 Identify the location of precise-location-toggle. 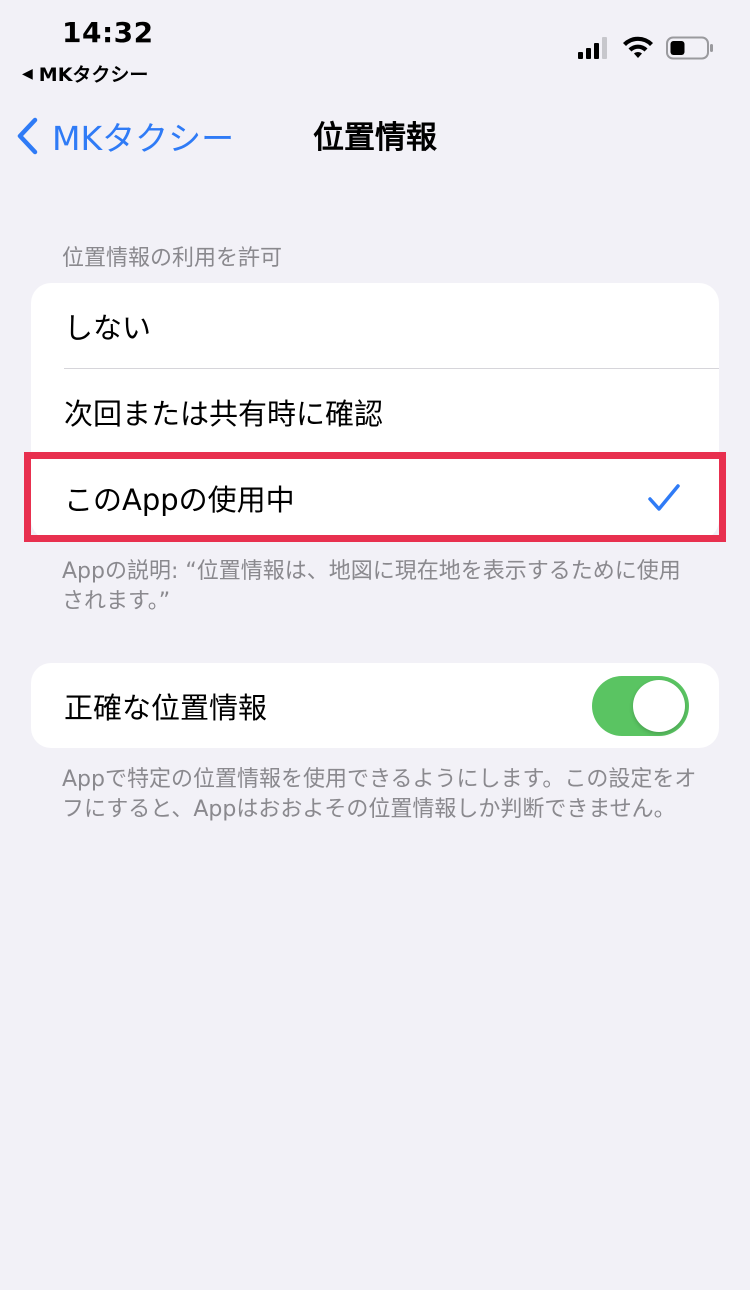
(640, 705).